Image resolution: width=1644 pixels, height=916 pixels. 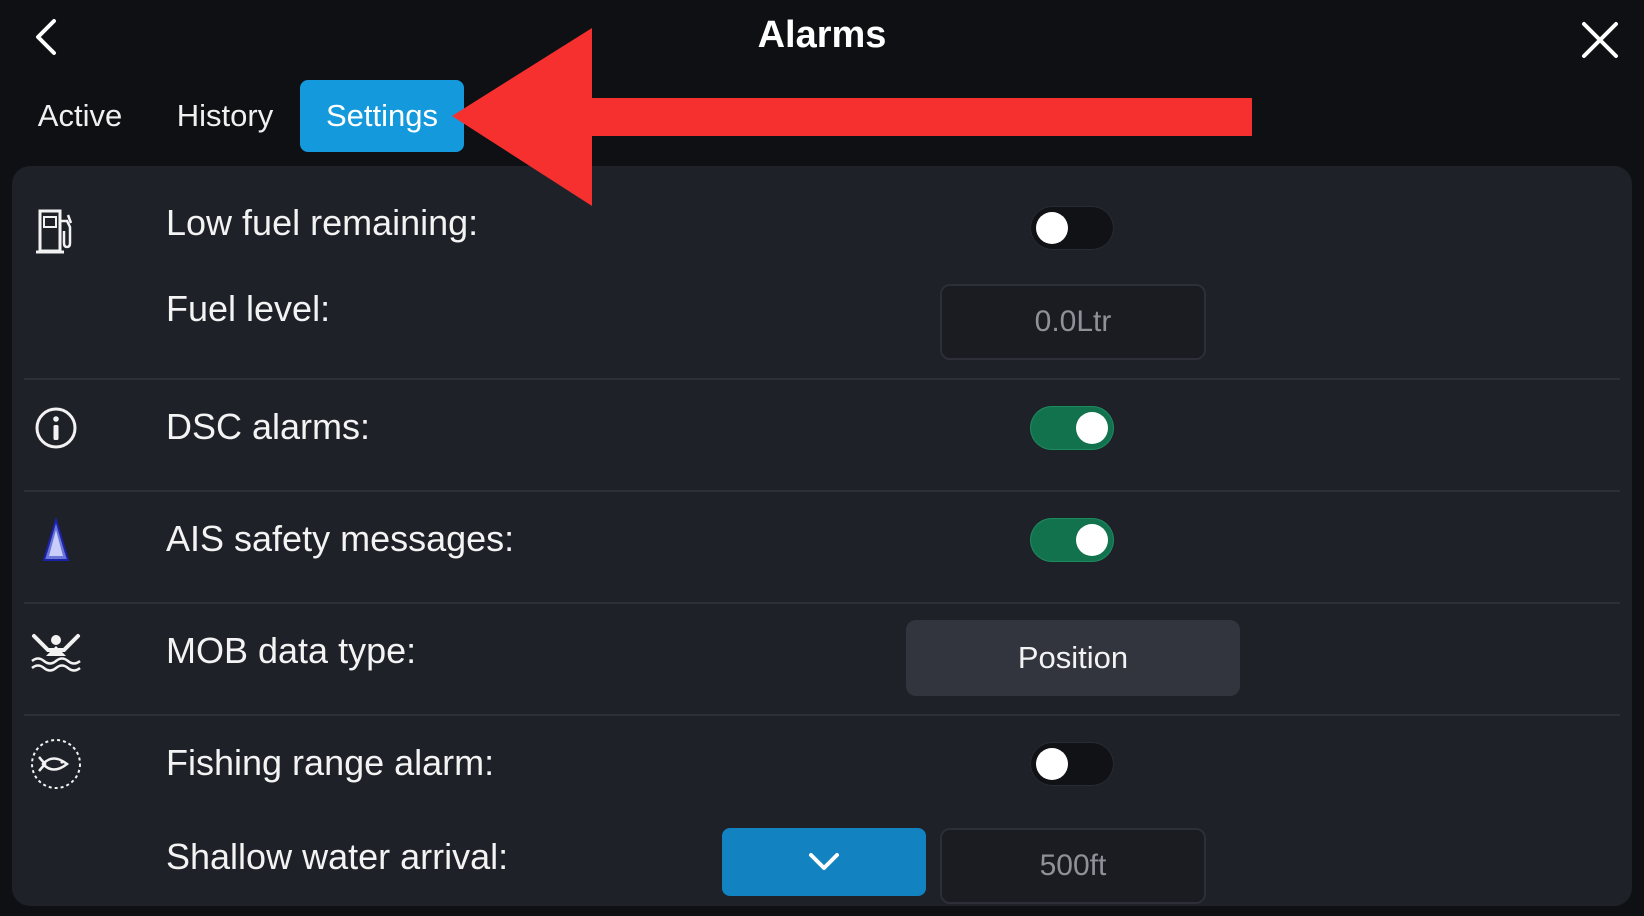 What do you see at coordinates (56, 652) in the screenshot?
I see `man-overboard-icon` at bounding box center [56, 652].